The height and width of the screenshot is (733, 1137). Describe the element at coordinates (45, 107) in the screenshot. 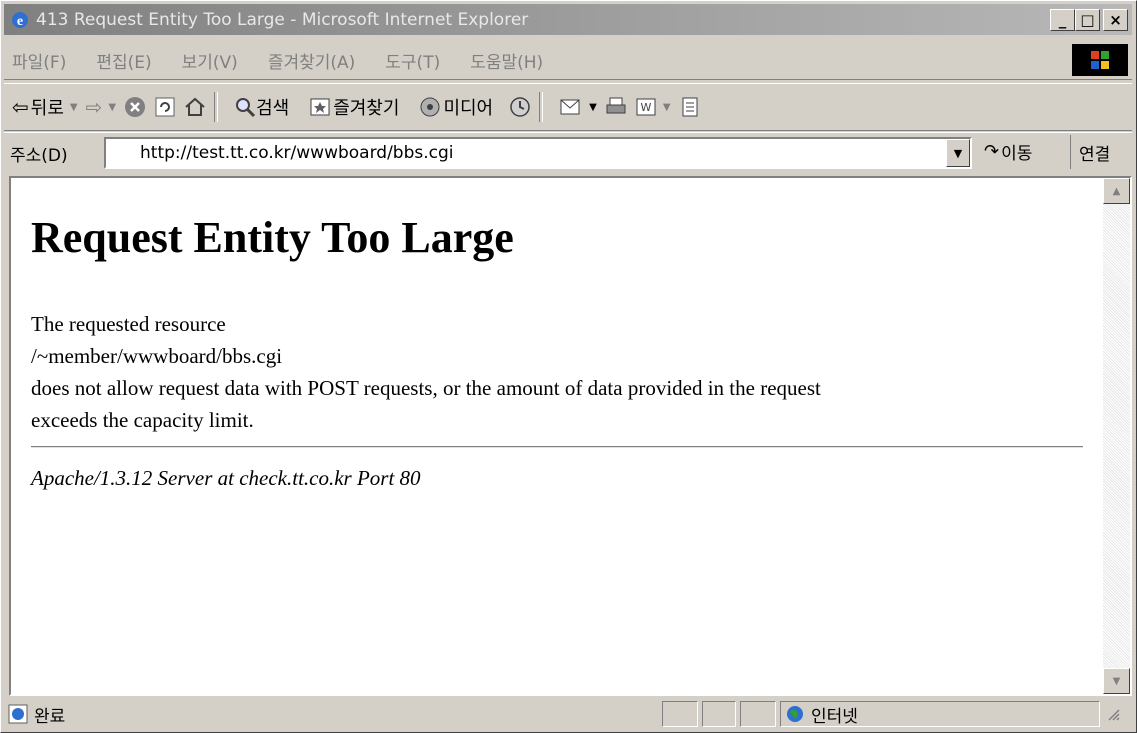

I see `back-button: ⇦ 뒤로 ▼` at that location.